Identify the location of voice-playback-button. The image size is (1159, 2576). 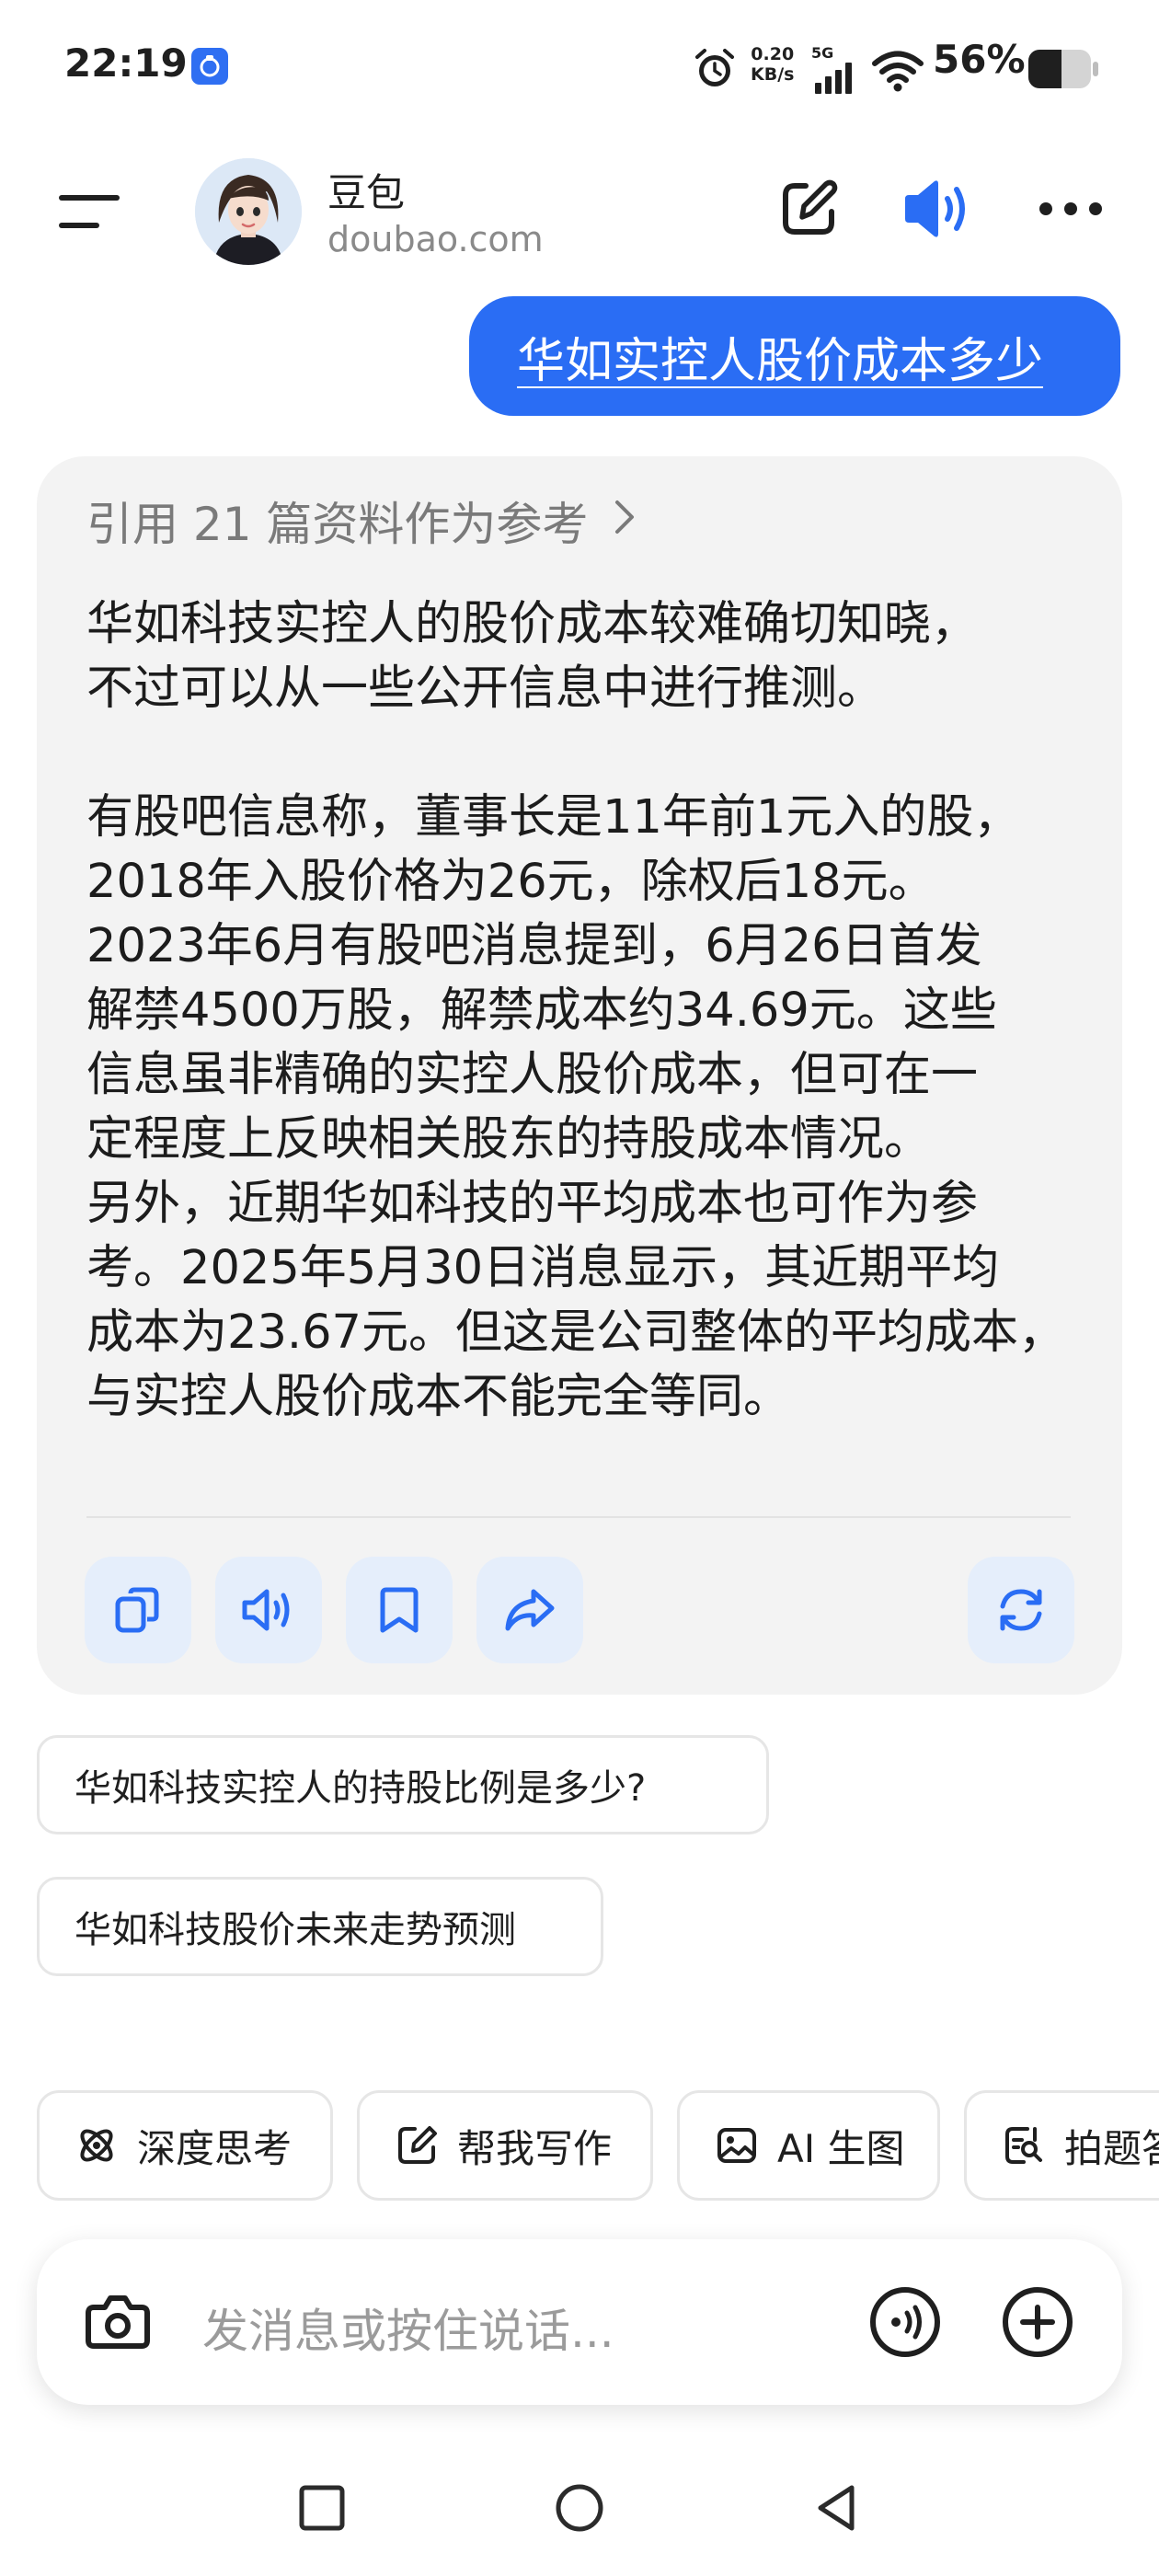
(935, 209).